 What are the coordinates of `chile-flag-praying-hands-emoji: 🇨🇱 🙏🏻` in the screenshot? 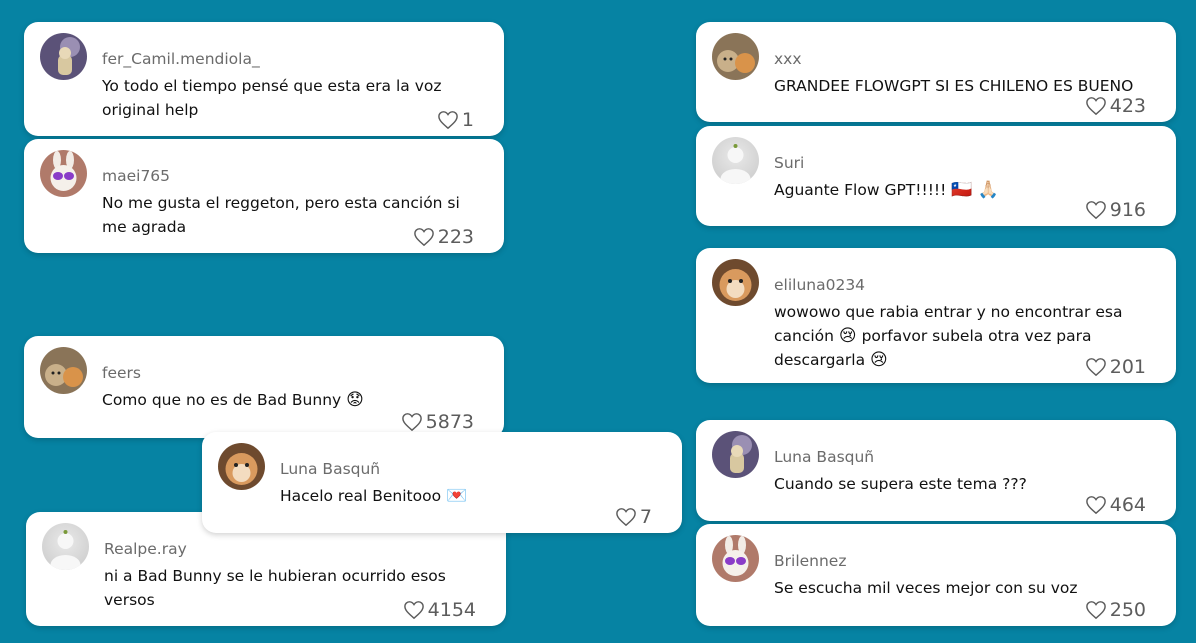 It's located at (975, 190).